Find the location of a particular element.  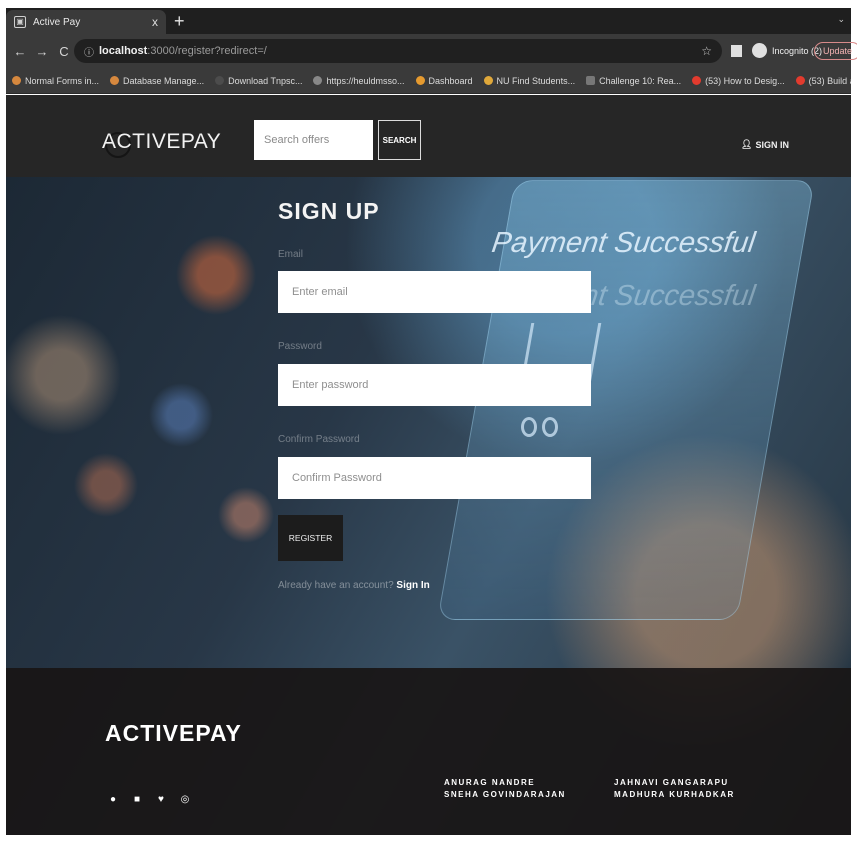

password-field is located at coordinates (434, 385).